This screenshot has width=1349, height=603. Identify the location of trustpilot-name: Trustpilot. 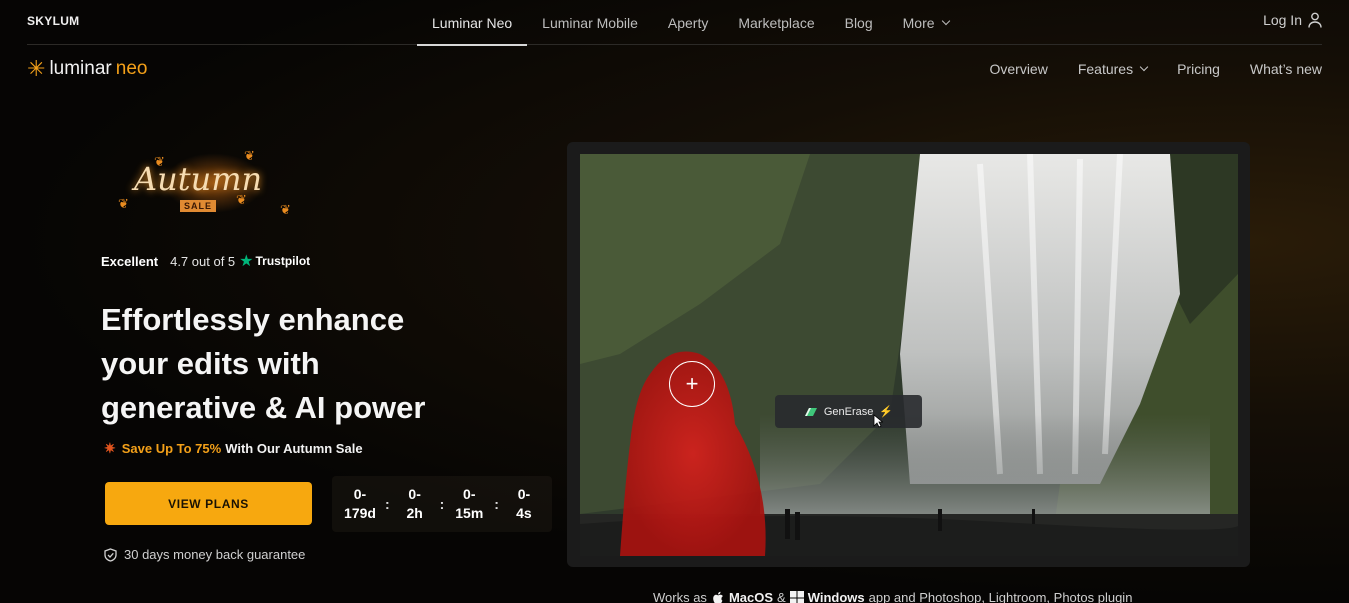
(283, 261).